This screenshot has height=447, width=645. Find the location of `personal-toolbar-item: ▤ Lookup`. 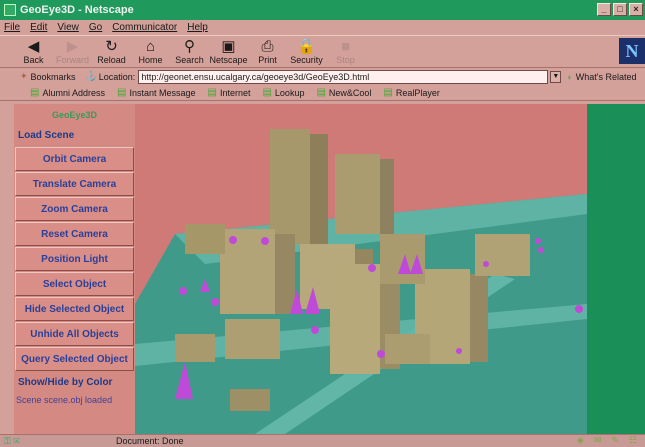

personal-toolbar-item: ▤ Lookup is located at coordinates (283, 92).